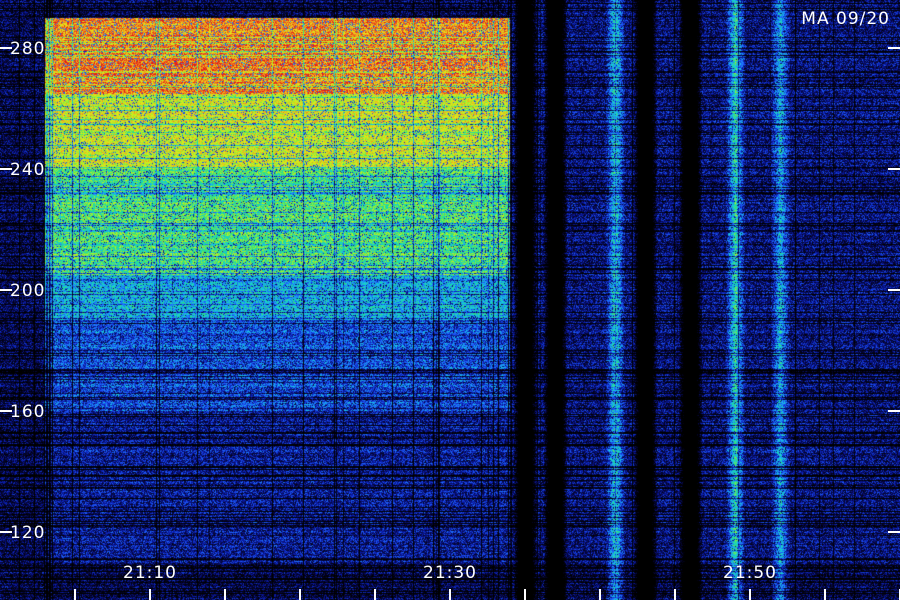 Image resolution: width=900 pixels, height=600 pixels. Describe the element at coordinates (487, 581) in the screenshot. I see `x-axis: 21:10 21:30 21:50` at that location.